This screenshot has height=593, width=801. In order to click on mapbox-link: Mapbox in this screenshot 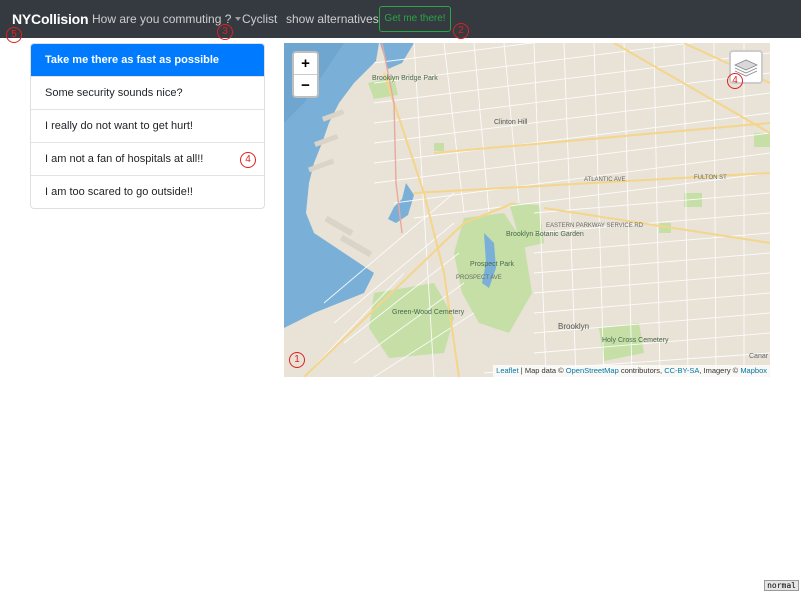, I will do `click(753, 370)`.